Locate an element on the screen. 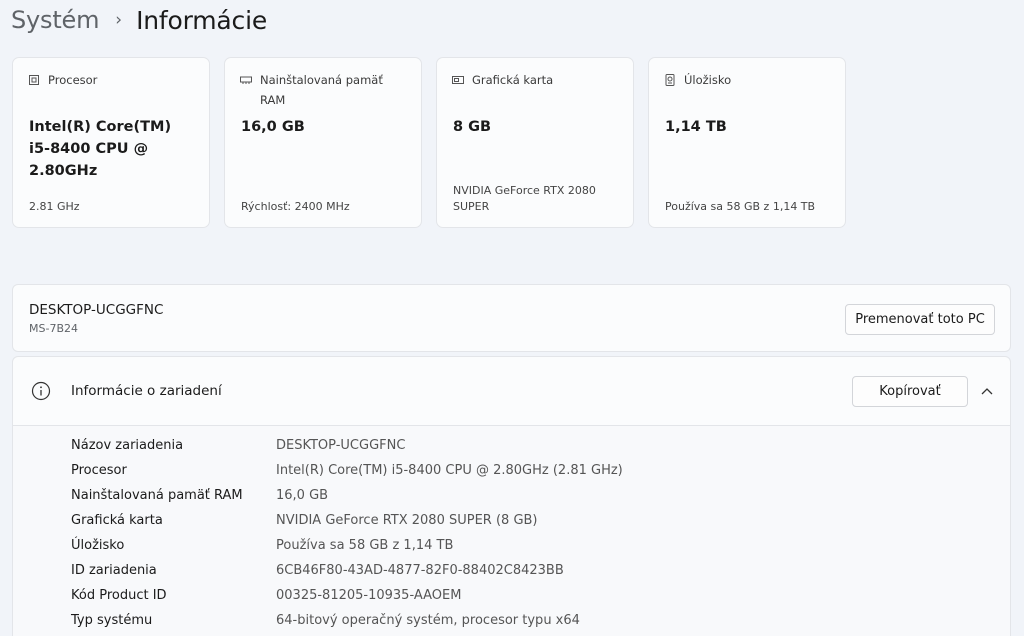  device-info-header: Informácie o zariadení Kopírovať is located at coordinates (511, 391).